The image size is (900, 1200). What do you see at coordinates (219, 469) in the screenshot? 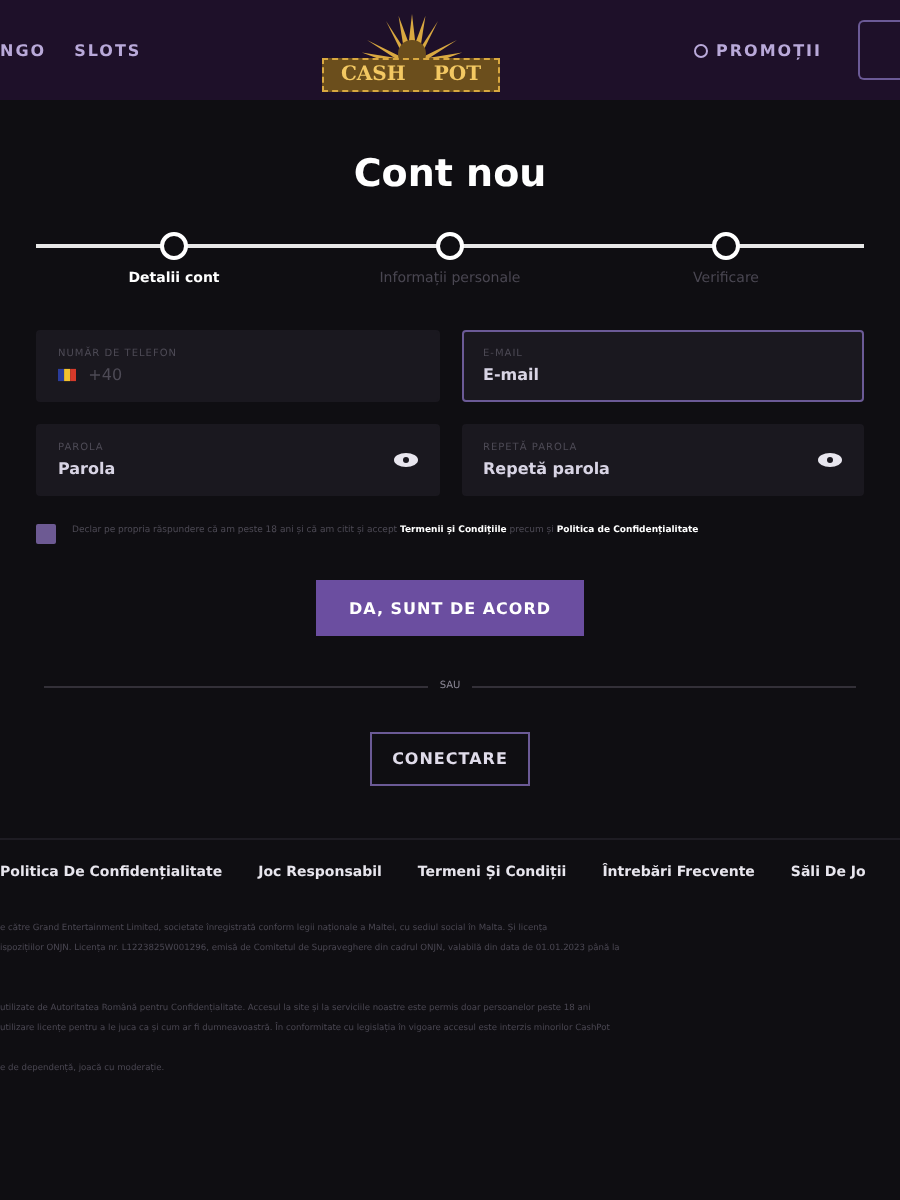
I see `text-input: Parola` at bounding box center [219, 469].